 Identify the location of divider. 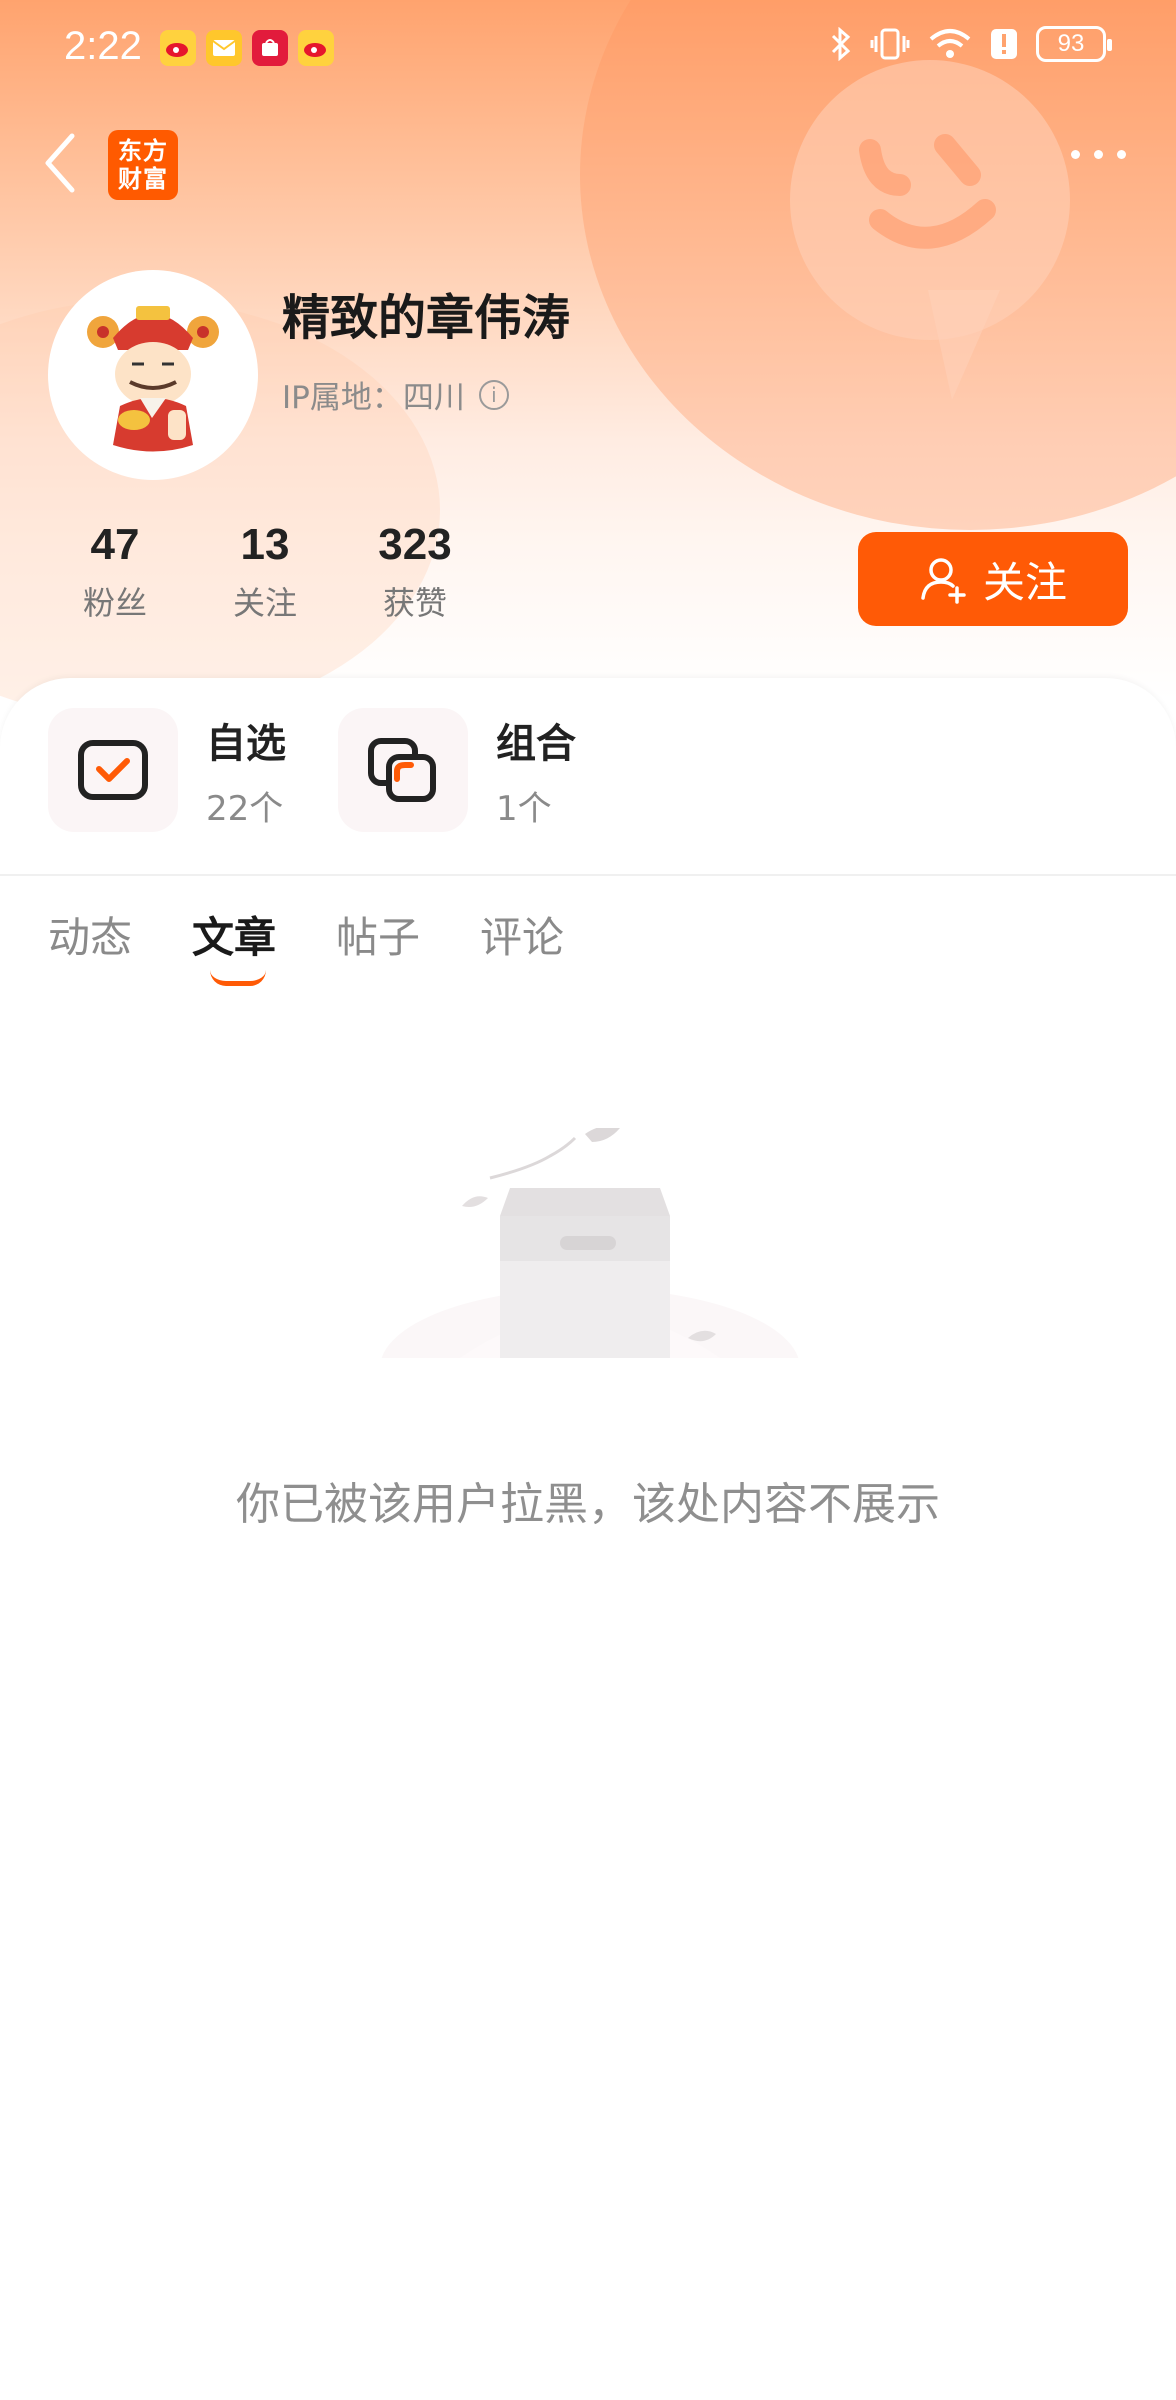
(588, 875).